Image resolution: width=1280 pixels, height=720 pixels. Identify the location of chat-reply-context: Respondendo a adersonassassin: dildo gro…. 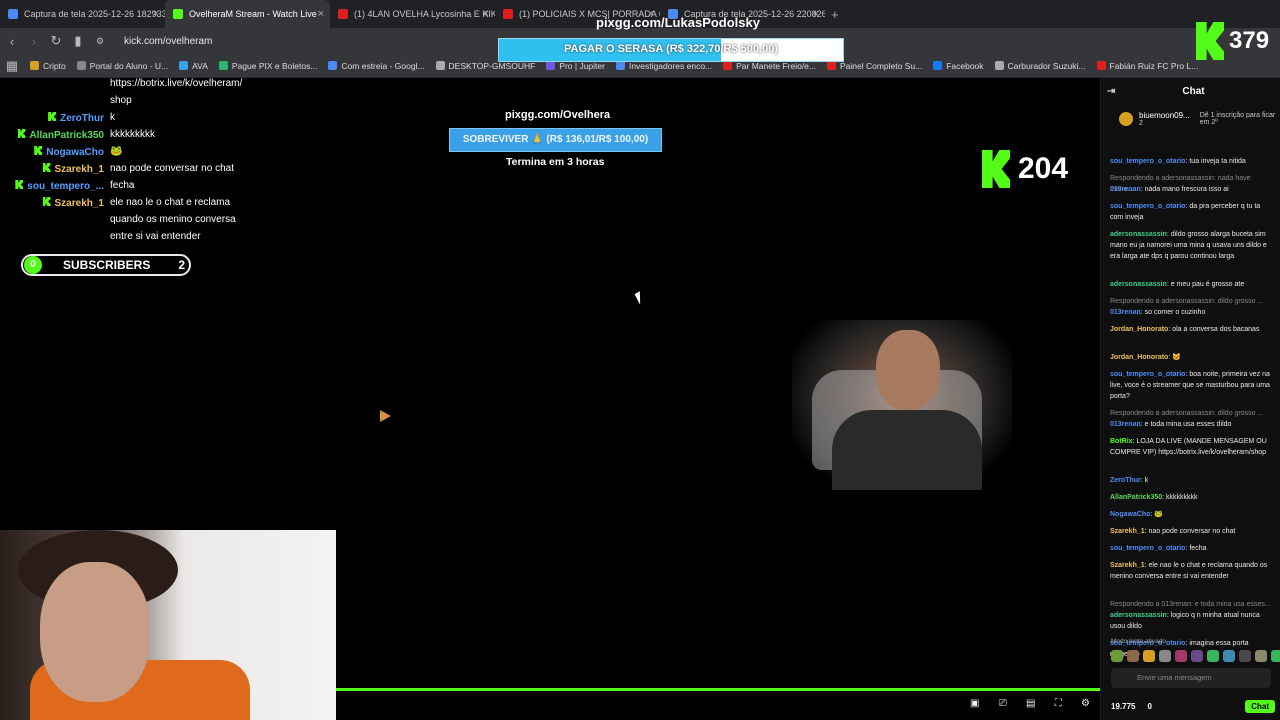
(1192, 413).